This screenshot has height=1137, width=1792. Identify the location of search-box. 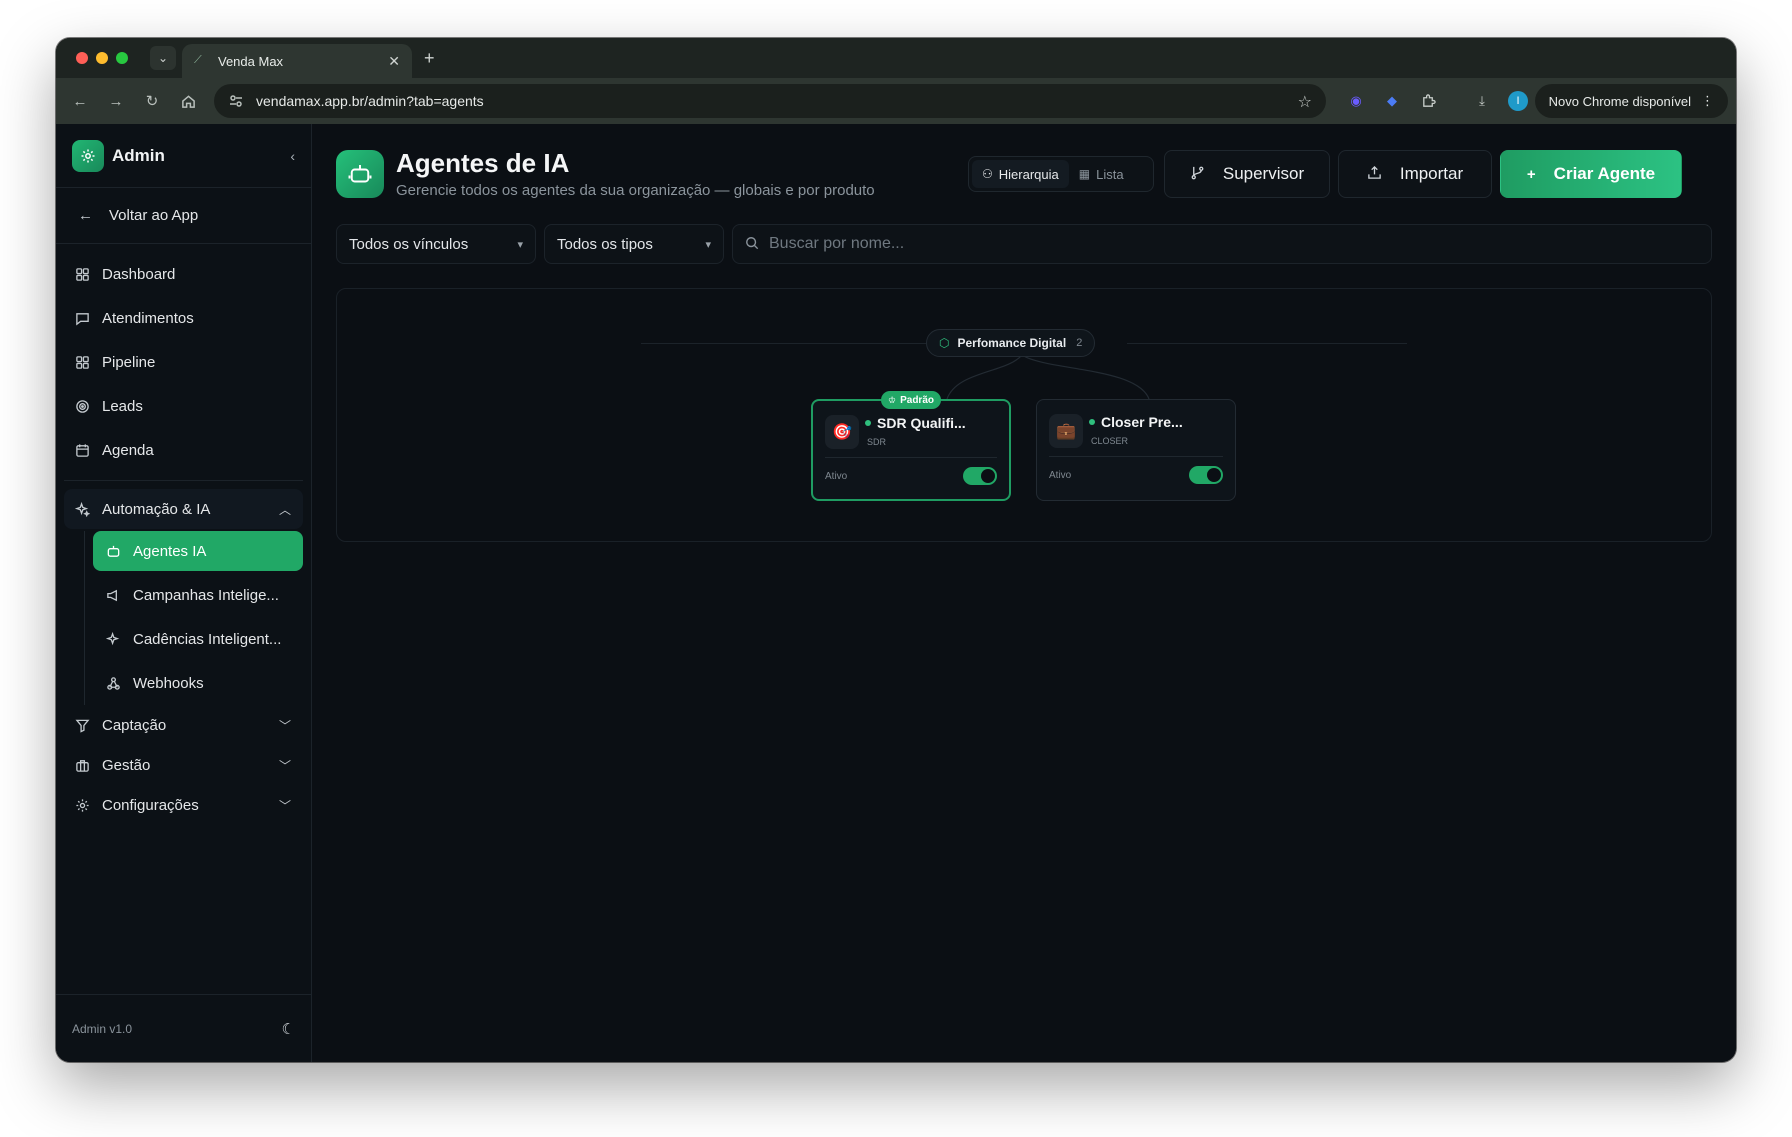
(1222, 244).